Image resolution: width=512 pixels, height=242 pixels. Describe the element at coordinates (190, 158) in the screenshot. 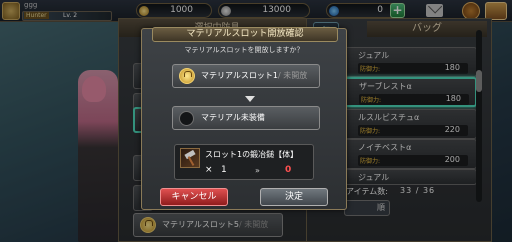

I see `hammer-icon` at that location.